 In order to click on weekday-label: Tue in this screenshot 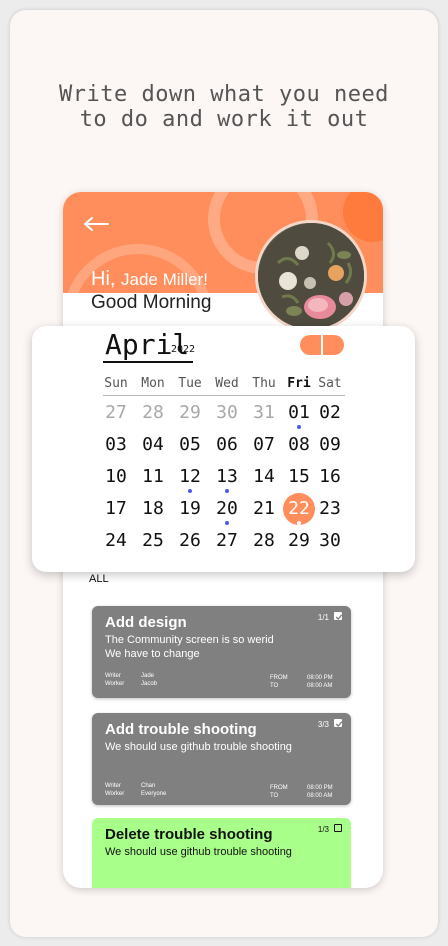, I will do `click(190, 383)`.